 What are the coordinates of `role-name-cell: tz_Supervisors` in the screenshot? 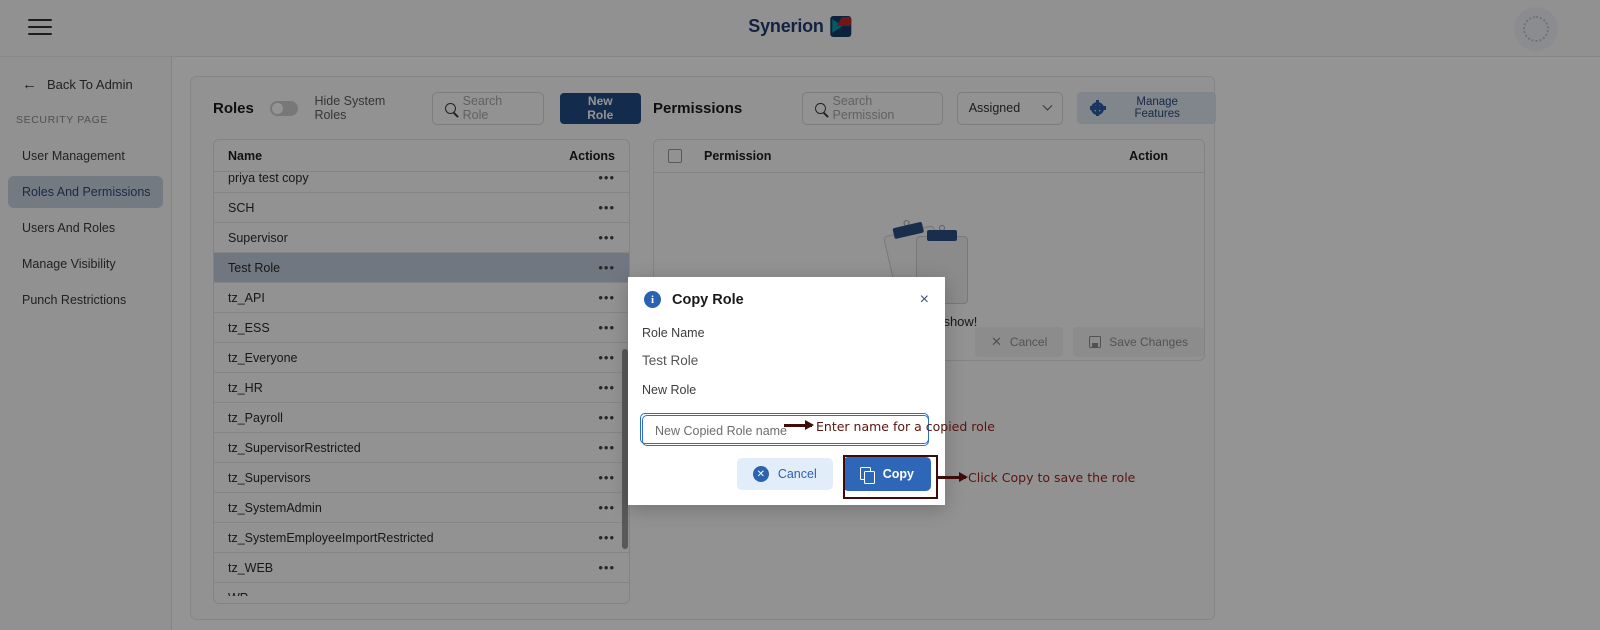 It's located at (269, 477).